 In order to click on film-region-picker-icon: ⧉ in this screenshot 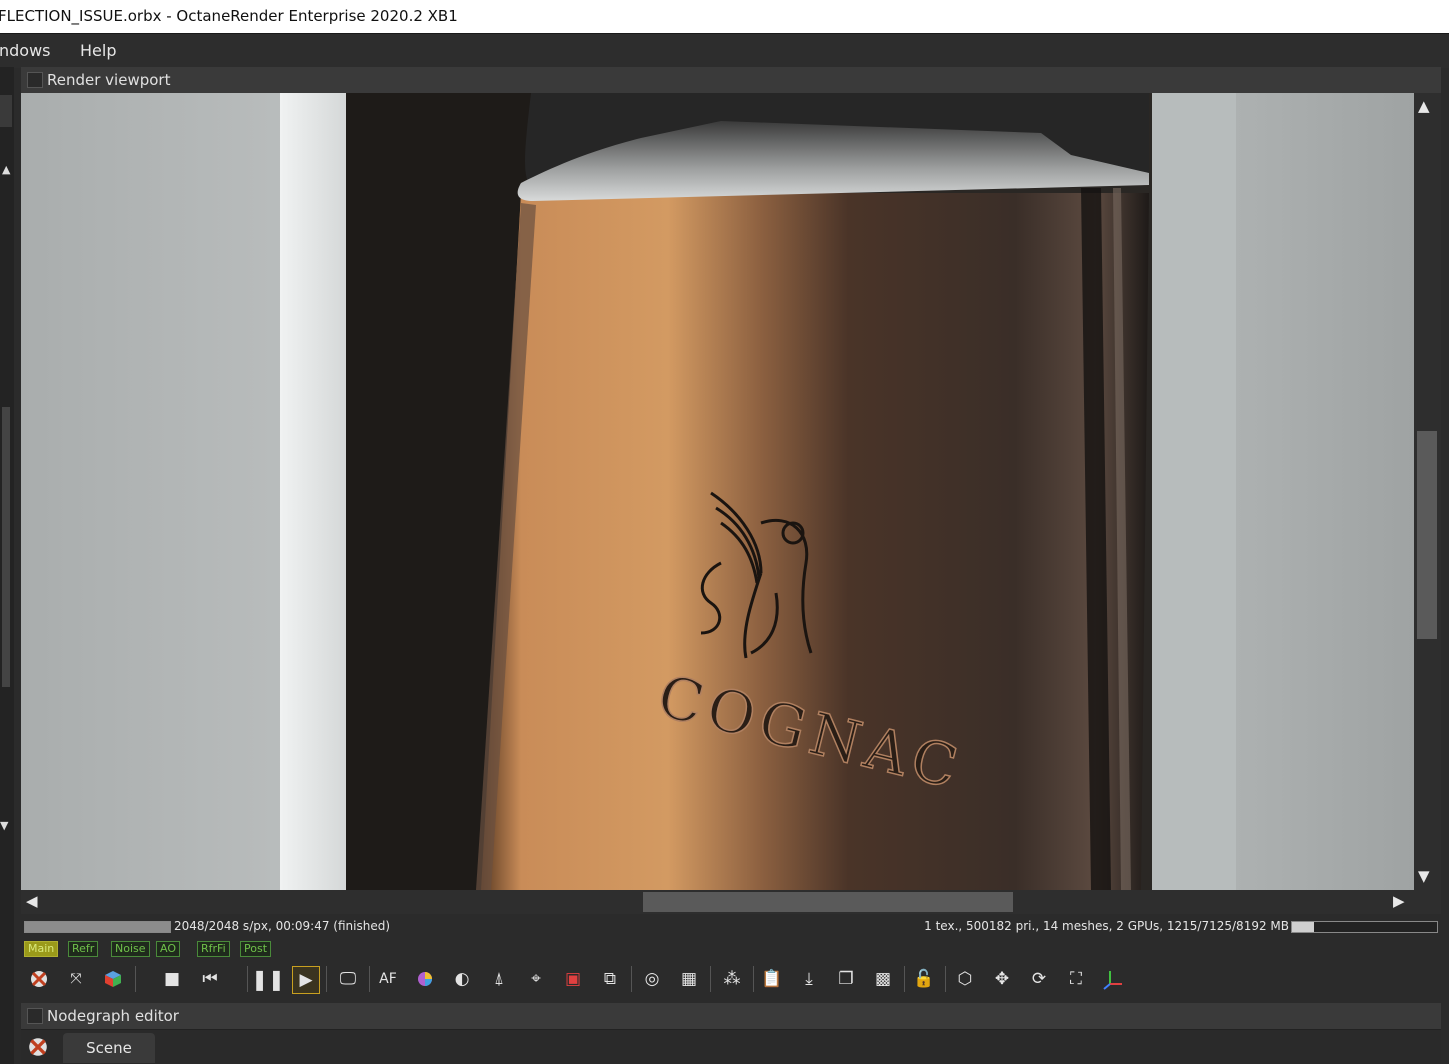, I will do `click(610, 979)`.